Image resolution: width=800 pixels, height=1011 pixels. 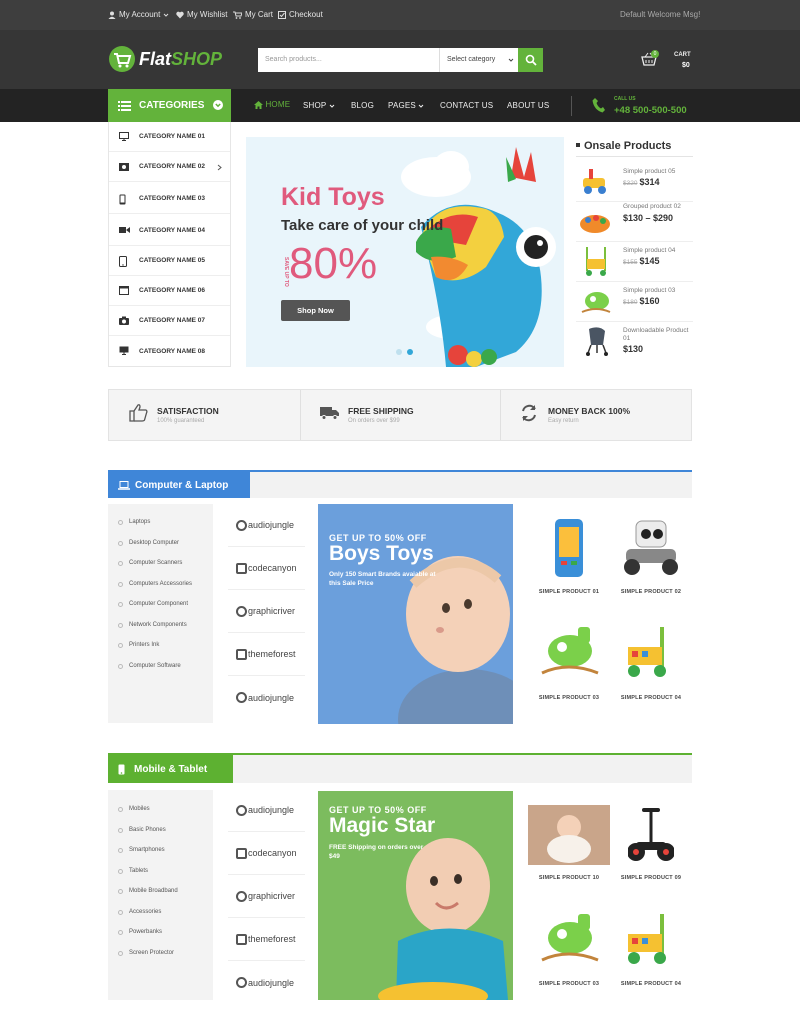 What do you see at coordinates (141, 850) in the screenshot?
I see `subcategory-item: Smartphones` at bounding box center [141, 850].